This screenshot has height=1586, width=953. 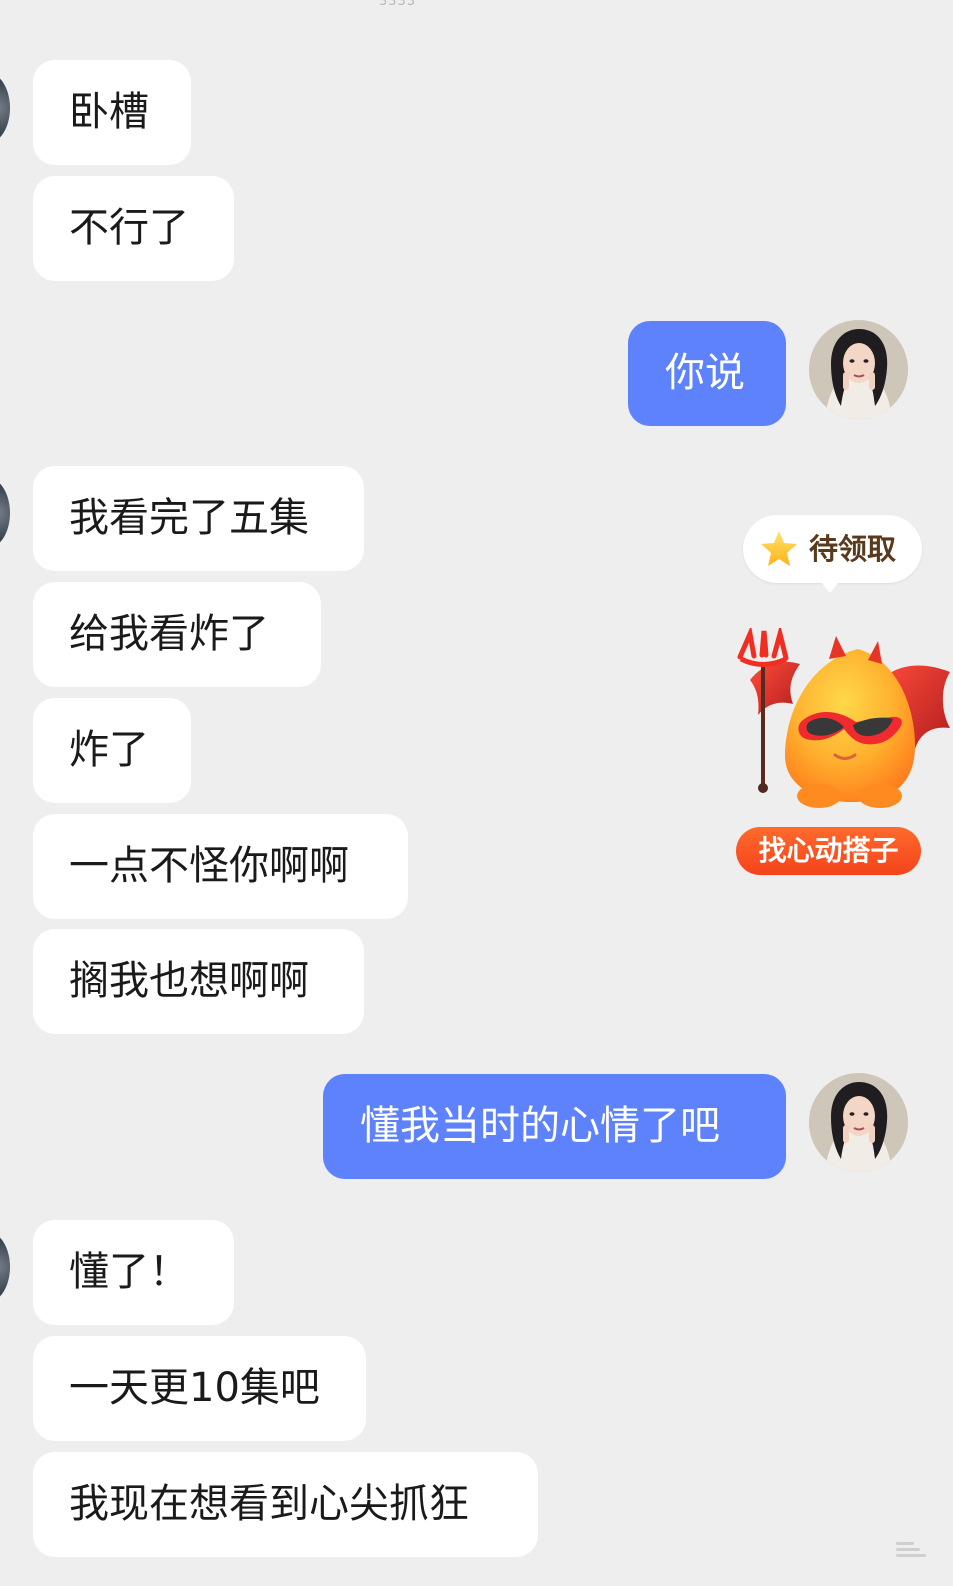 What do you see at coordinates (194, 1388) in the screenshot?
I see `message-text: 一天更10集吧` at bounding box center [194, 1388].